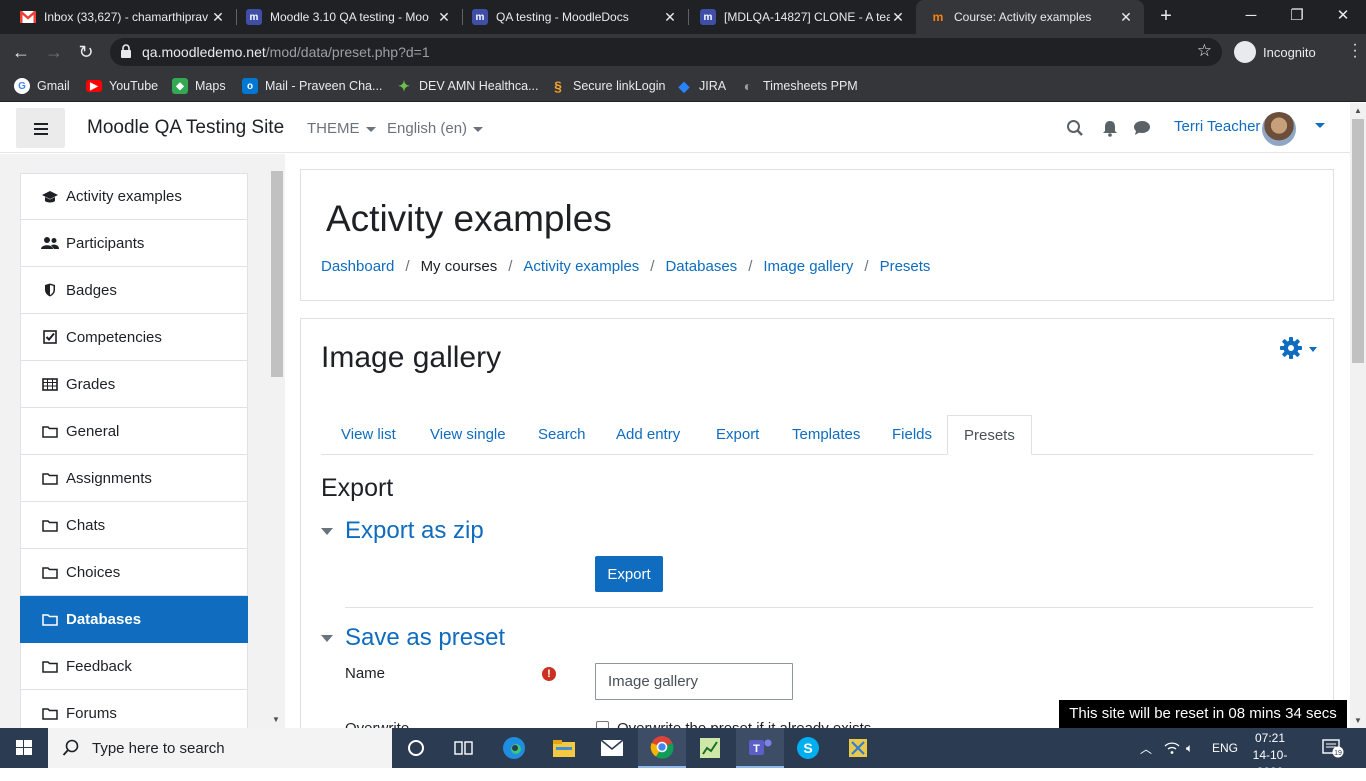 Image resolution: width=1366 pixels, height=781 pixels. Describe the element at coordinates (858, 748) in the screenshot. I see `snipping-tool-icon` at that location.